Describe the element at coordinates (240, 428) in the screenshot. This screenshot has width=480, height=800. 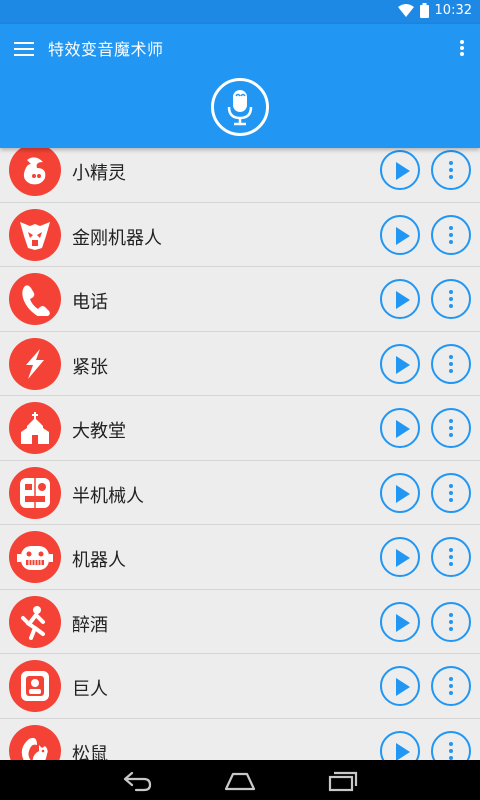
I see `list-item: 大教堂` at that location.